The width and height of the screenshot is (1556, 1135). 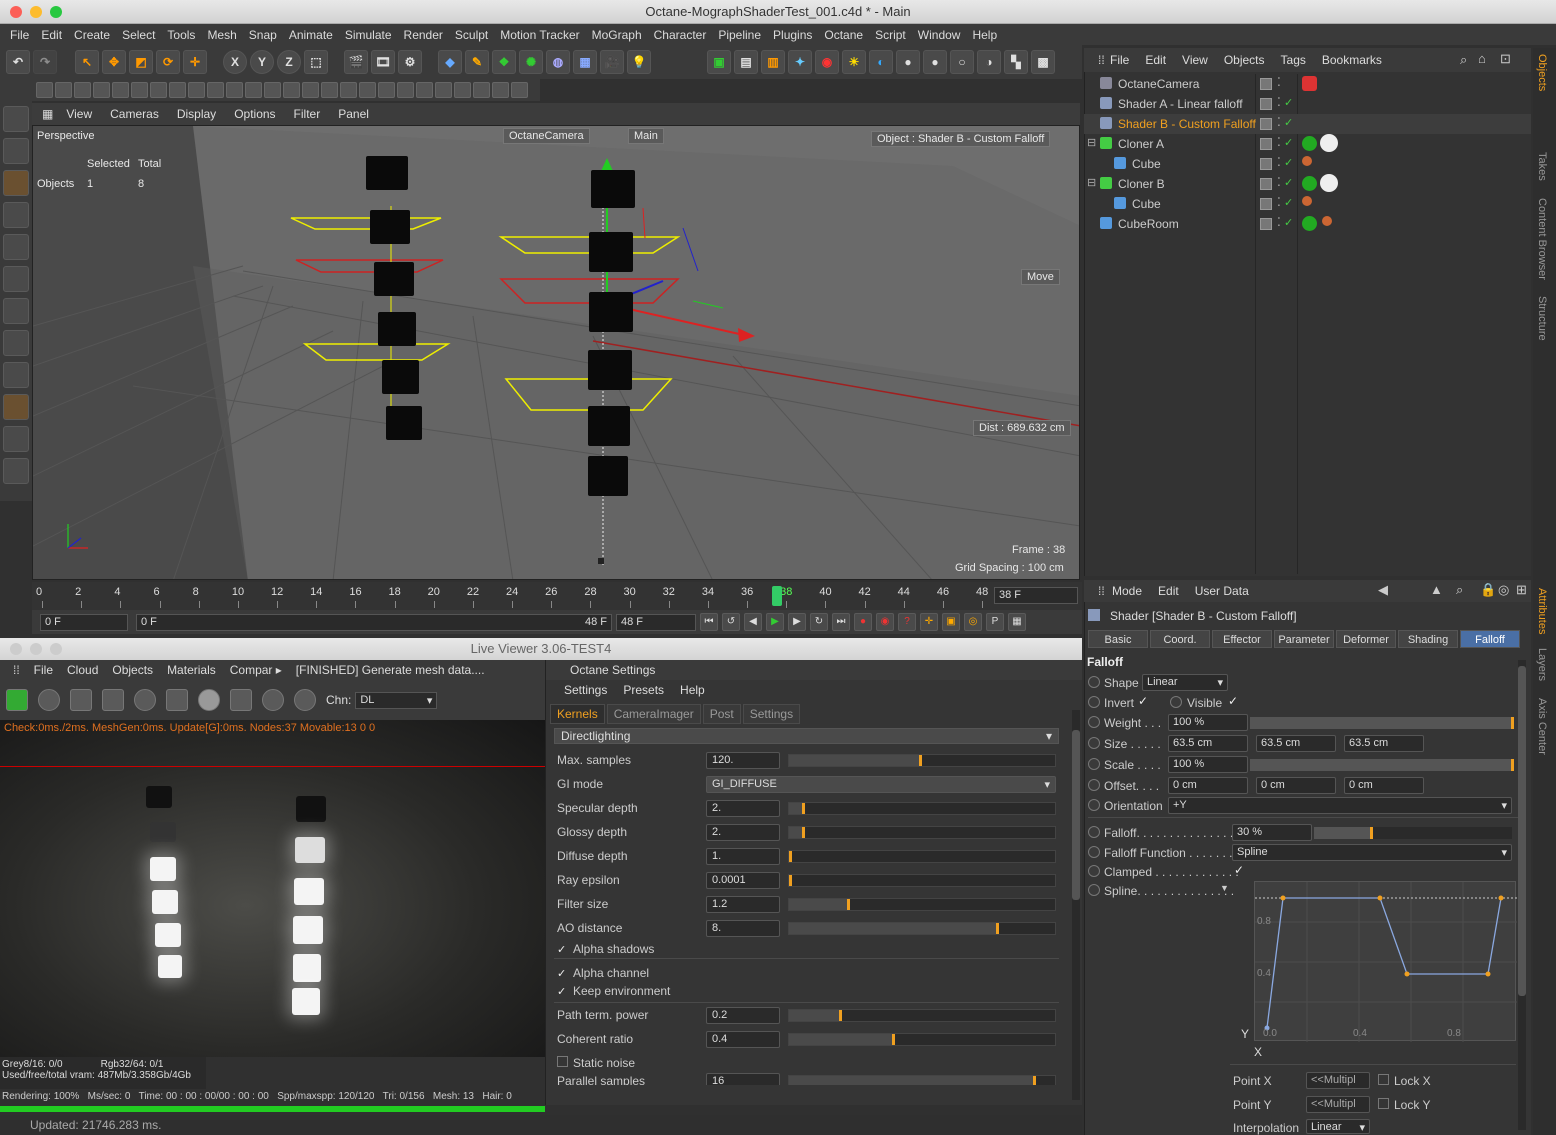 What do you see at coordinates (16, 247) in the screenshot?
I see `edges-mode-icon` at bounding box center [16, 247].